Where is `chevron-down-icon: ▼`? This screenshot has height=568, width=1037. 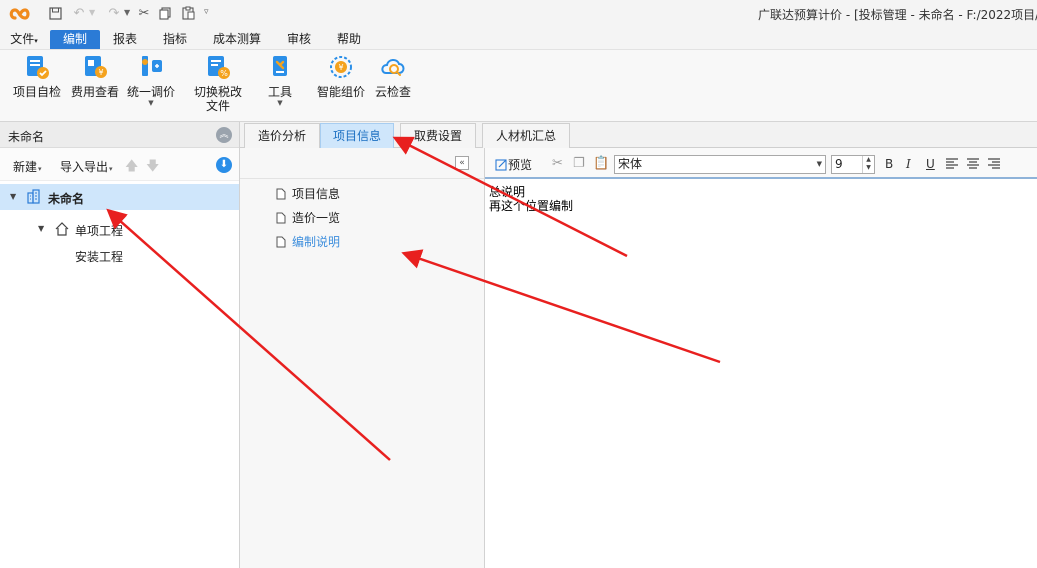 chevron-down-icon: ▼ is located at coordinates (819, 164).